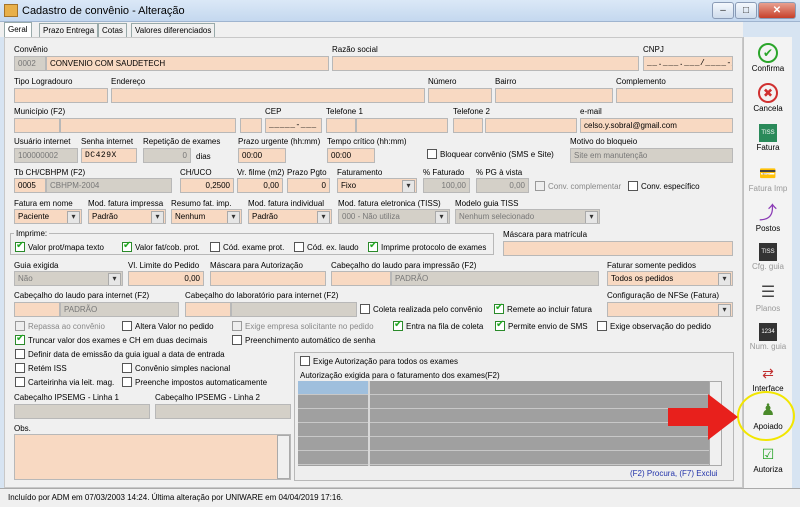 Image resolution: width=800 pixels, height=507 pixels. Describe the element at coordinates (768, 138) in the screenshot. I see `fatura-button: TISS Fatura` at that location.